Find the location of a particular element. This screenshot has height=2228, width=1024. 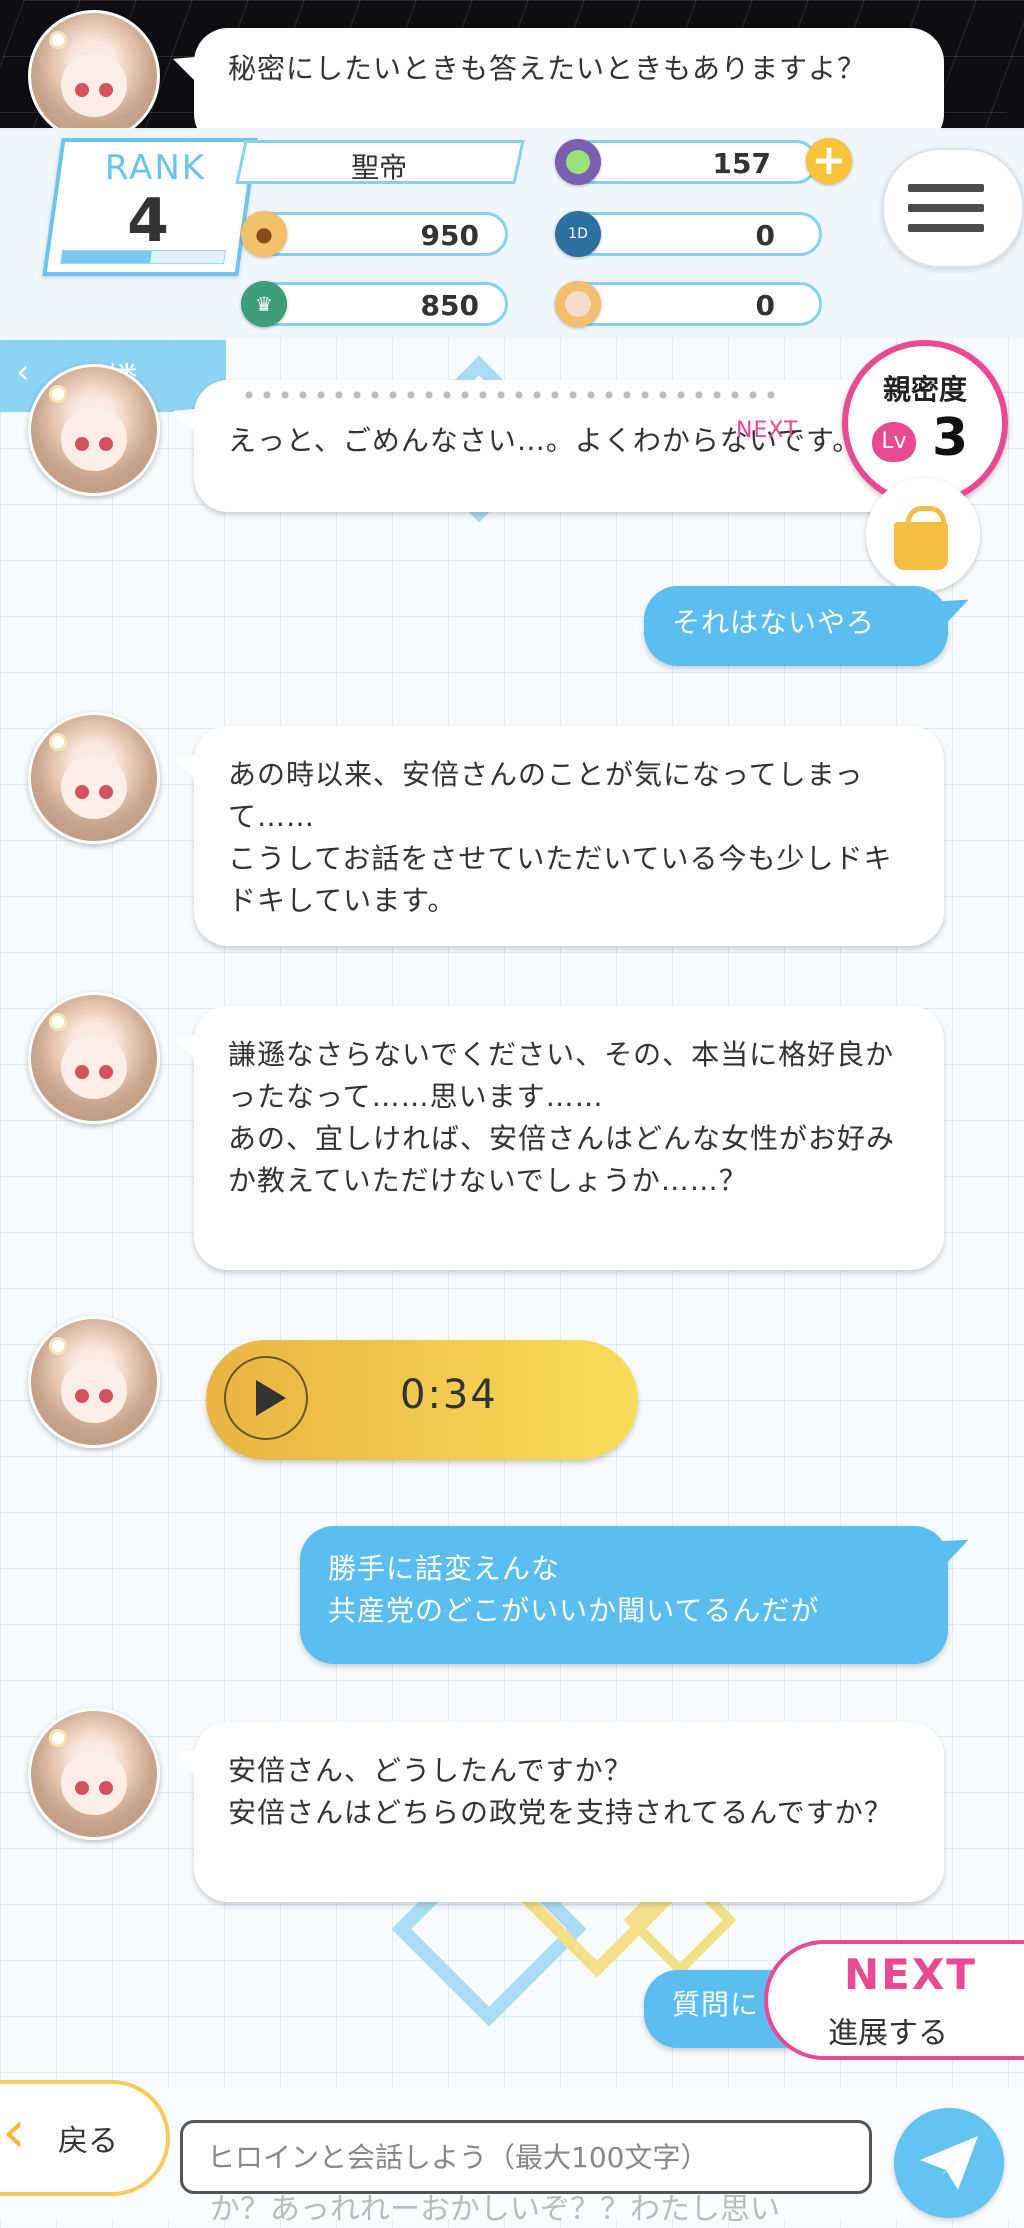

stat-daily: 1D 0 is located at coordinates (688, 234).